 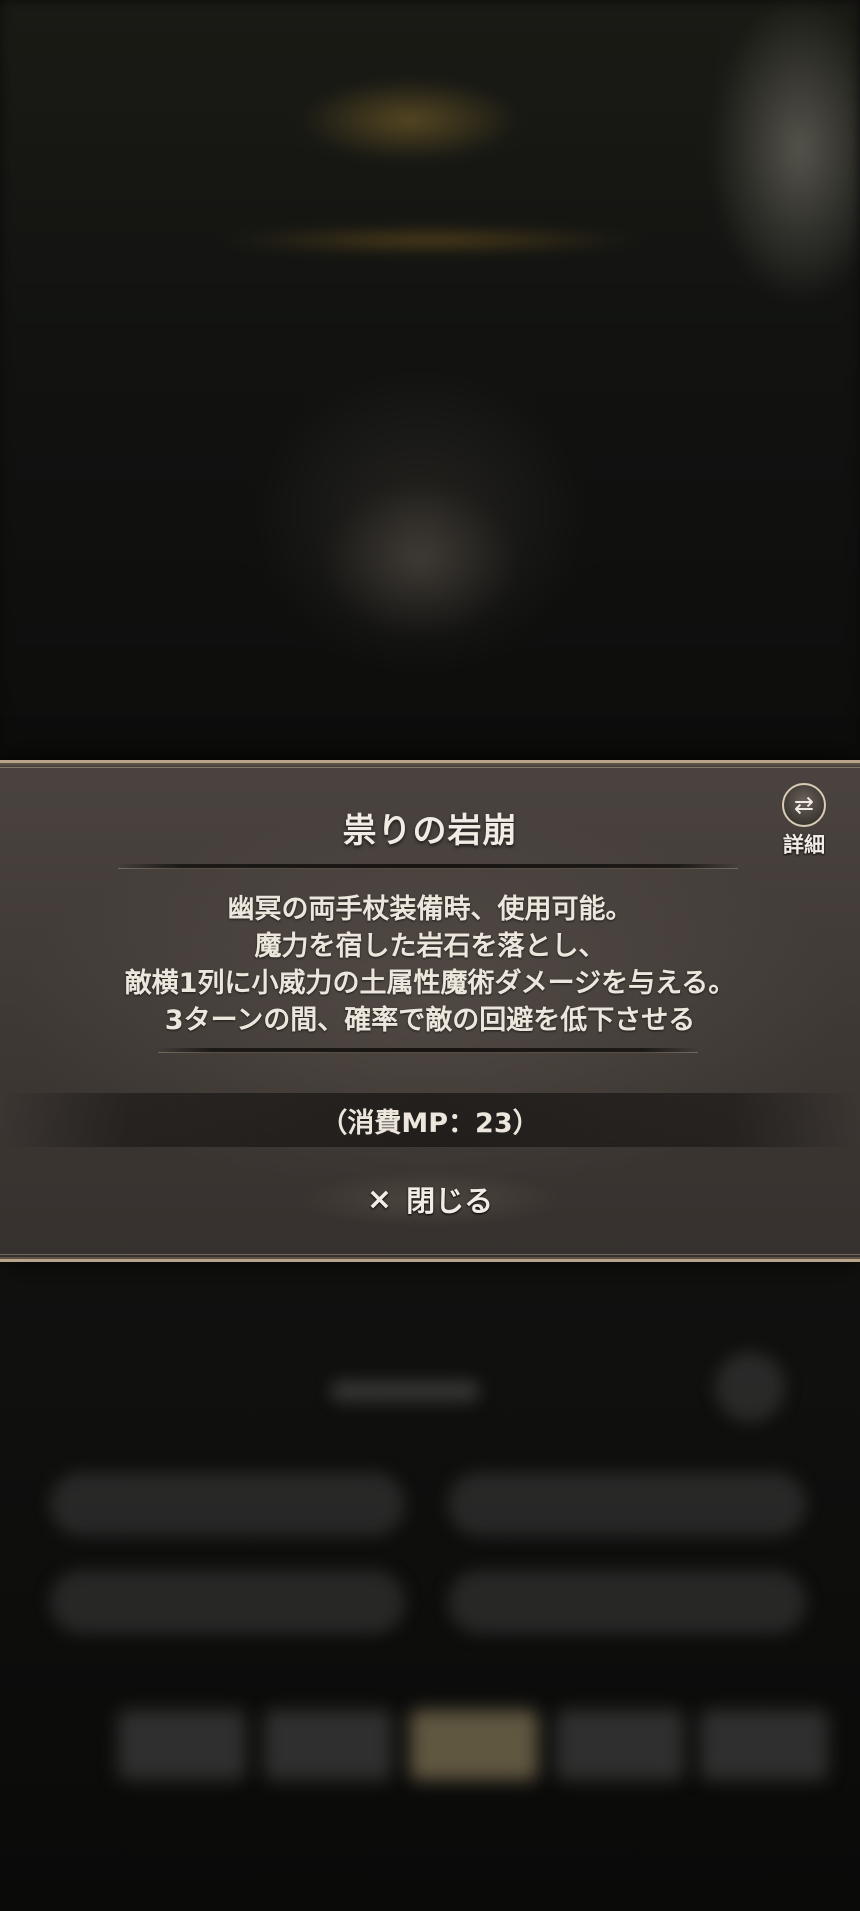 What do you see at coordinates (804, 805) in the screenshot?
I see `swap-icon: ⇄` at bounding box center [804, 805].